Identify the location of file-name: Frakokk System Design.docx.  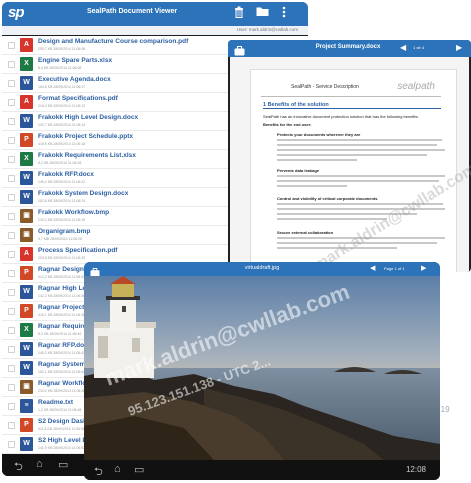
(83, 193).